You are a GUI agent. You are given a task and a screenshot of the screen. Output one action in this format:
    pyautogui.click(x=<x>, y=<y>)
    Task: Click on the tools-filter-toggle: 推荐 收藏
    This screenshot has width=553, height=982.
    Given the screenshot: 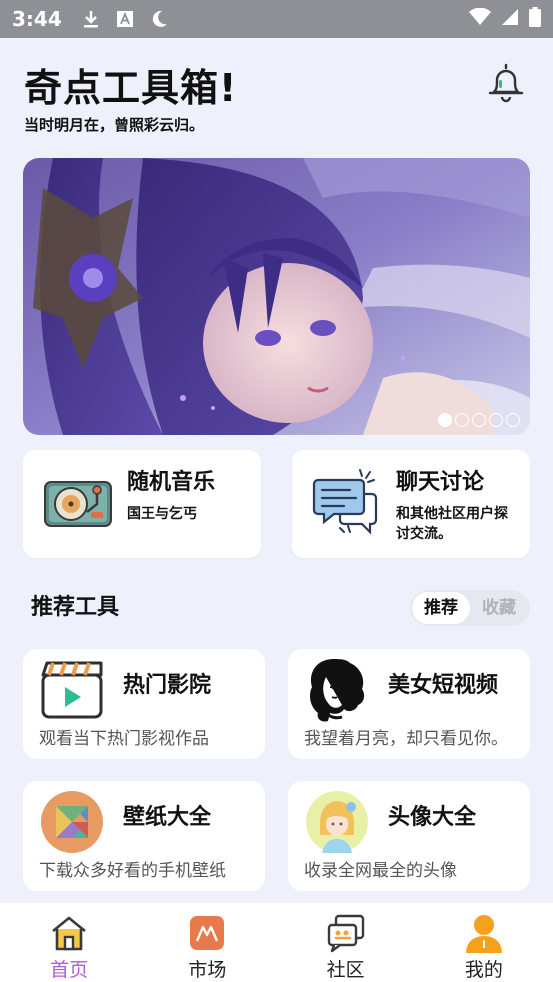 What is the action you would take?
    pyautogui.click(x=470, y=608)
    